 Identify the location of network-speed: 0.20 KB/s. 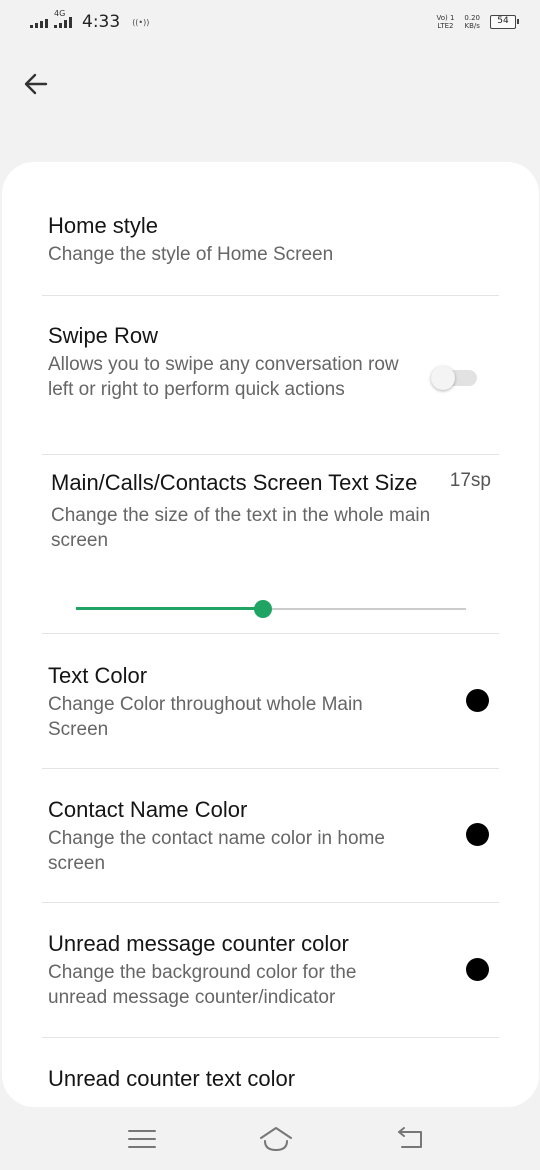
(472, 22).